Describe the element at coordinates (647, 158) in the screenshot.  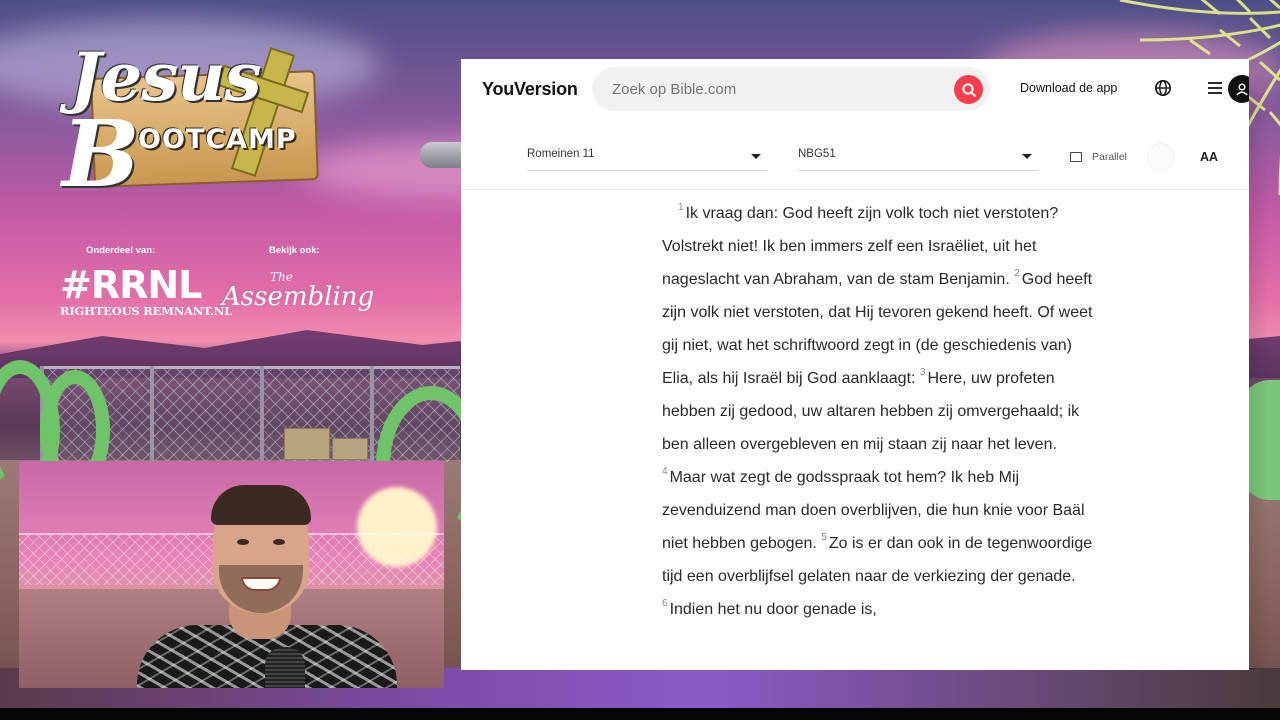
I see `chapter-select: Romeinen 11` at that location.